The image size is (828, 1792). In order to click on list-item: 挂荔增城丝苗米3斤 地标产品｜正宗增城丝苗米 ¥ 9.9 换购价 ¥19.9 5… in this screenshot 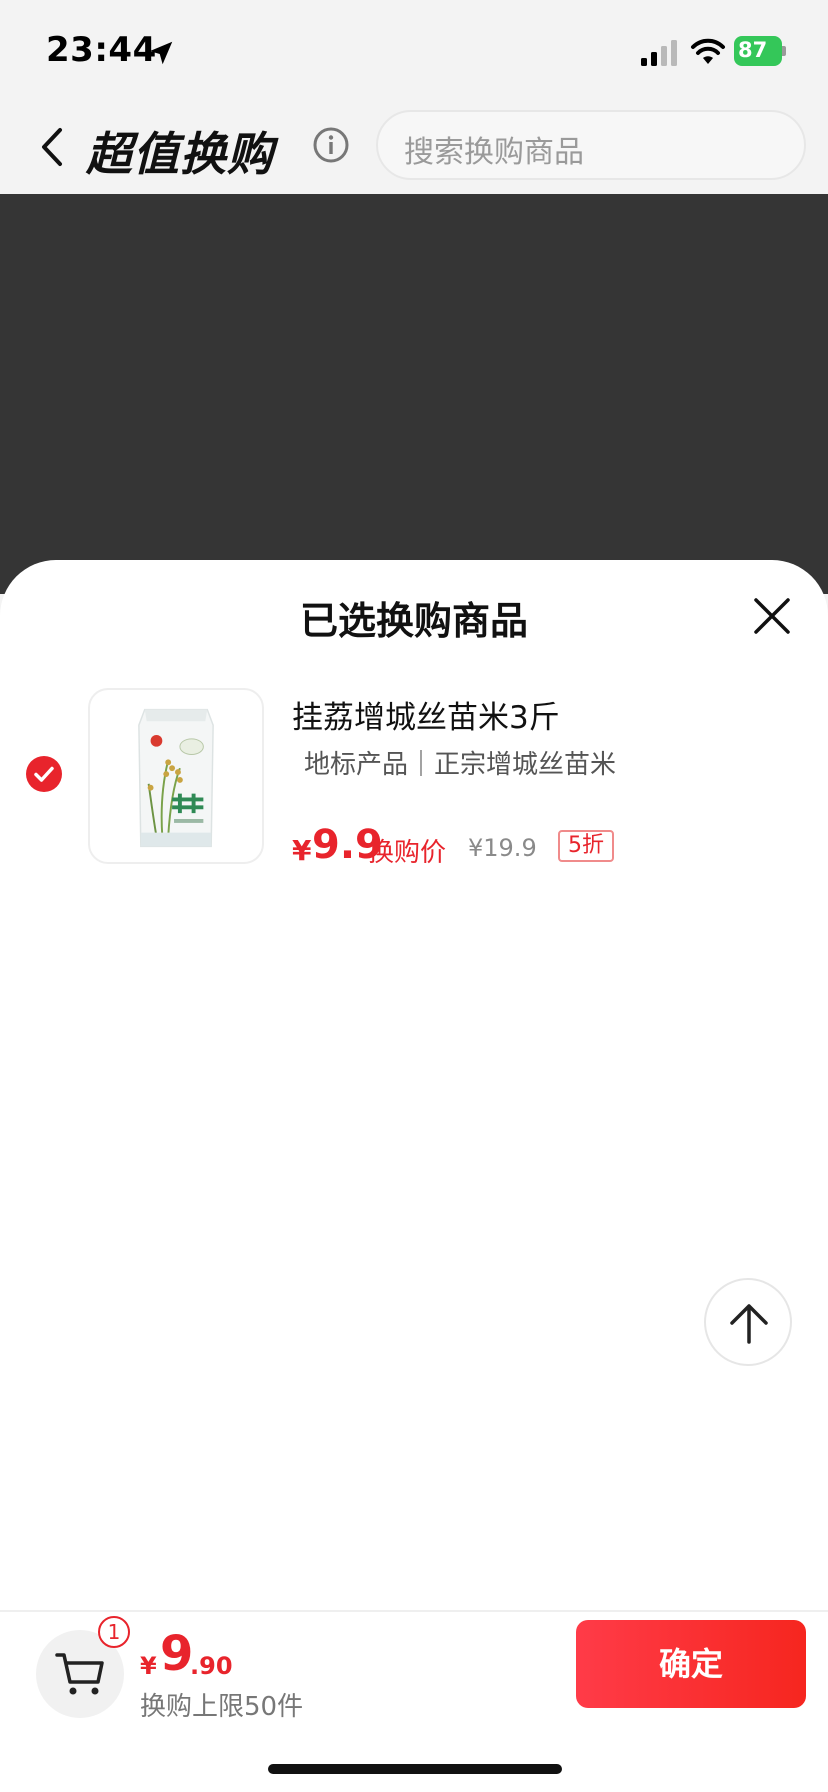, I will do `click(414, 778)`.